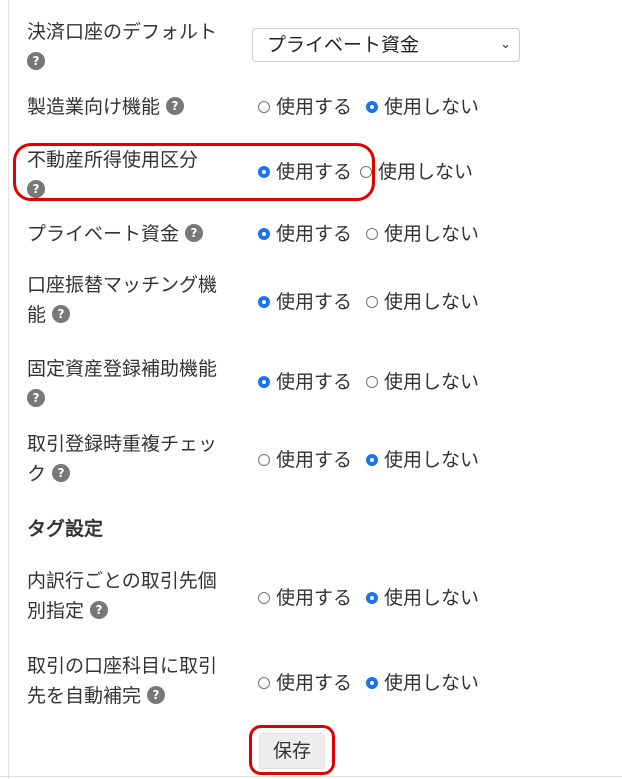 The image size is (622, 779). Describe the element at coordinates (65, 529) in the screenshot. I see `tag-section-title: タグ設定` at that location.